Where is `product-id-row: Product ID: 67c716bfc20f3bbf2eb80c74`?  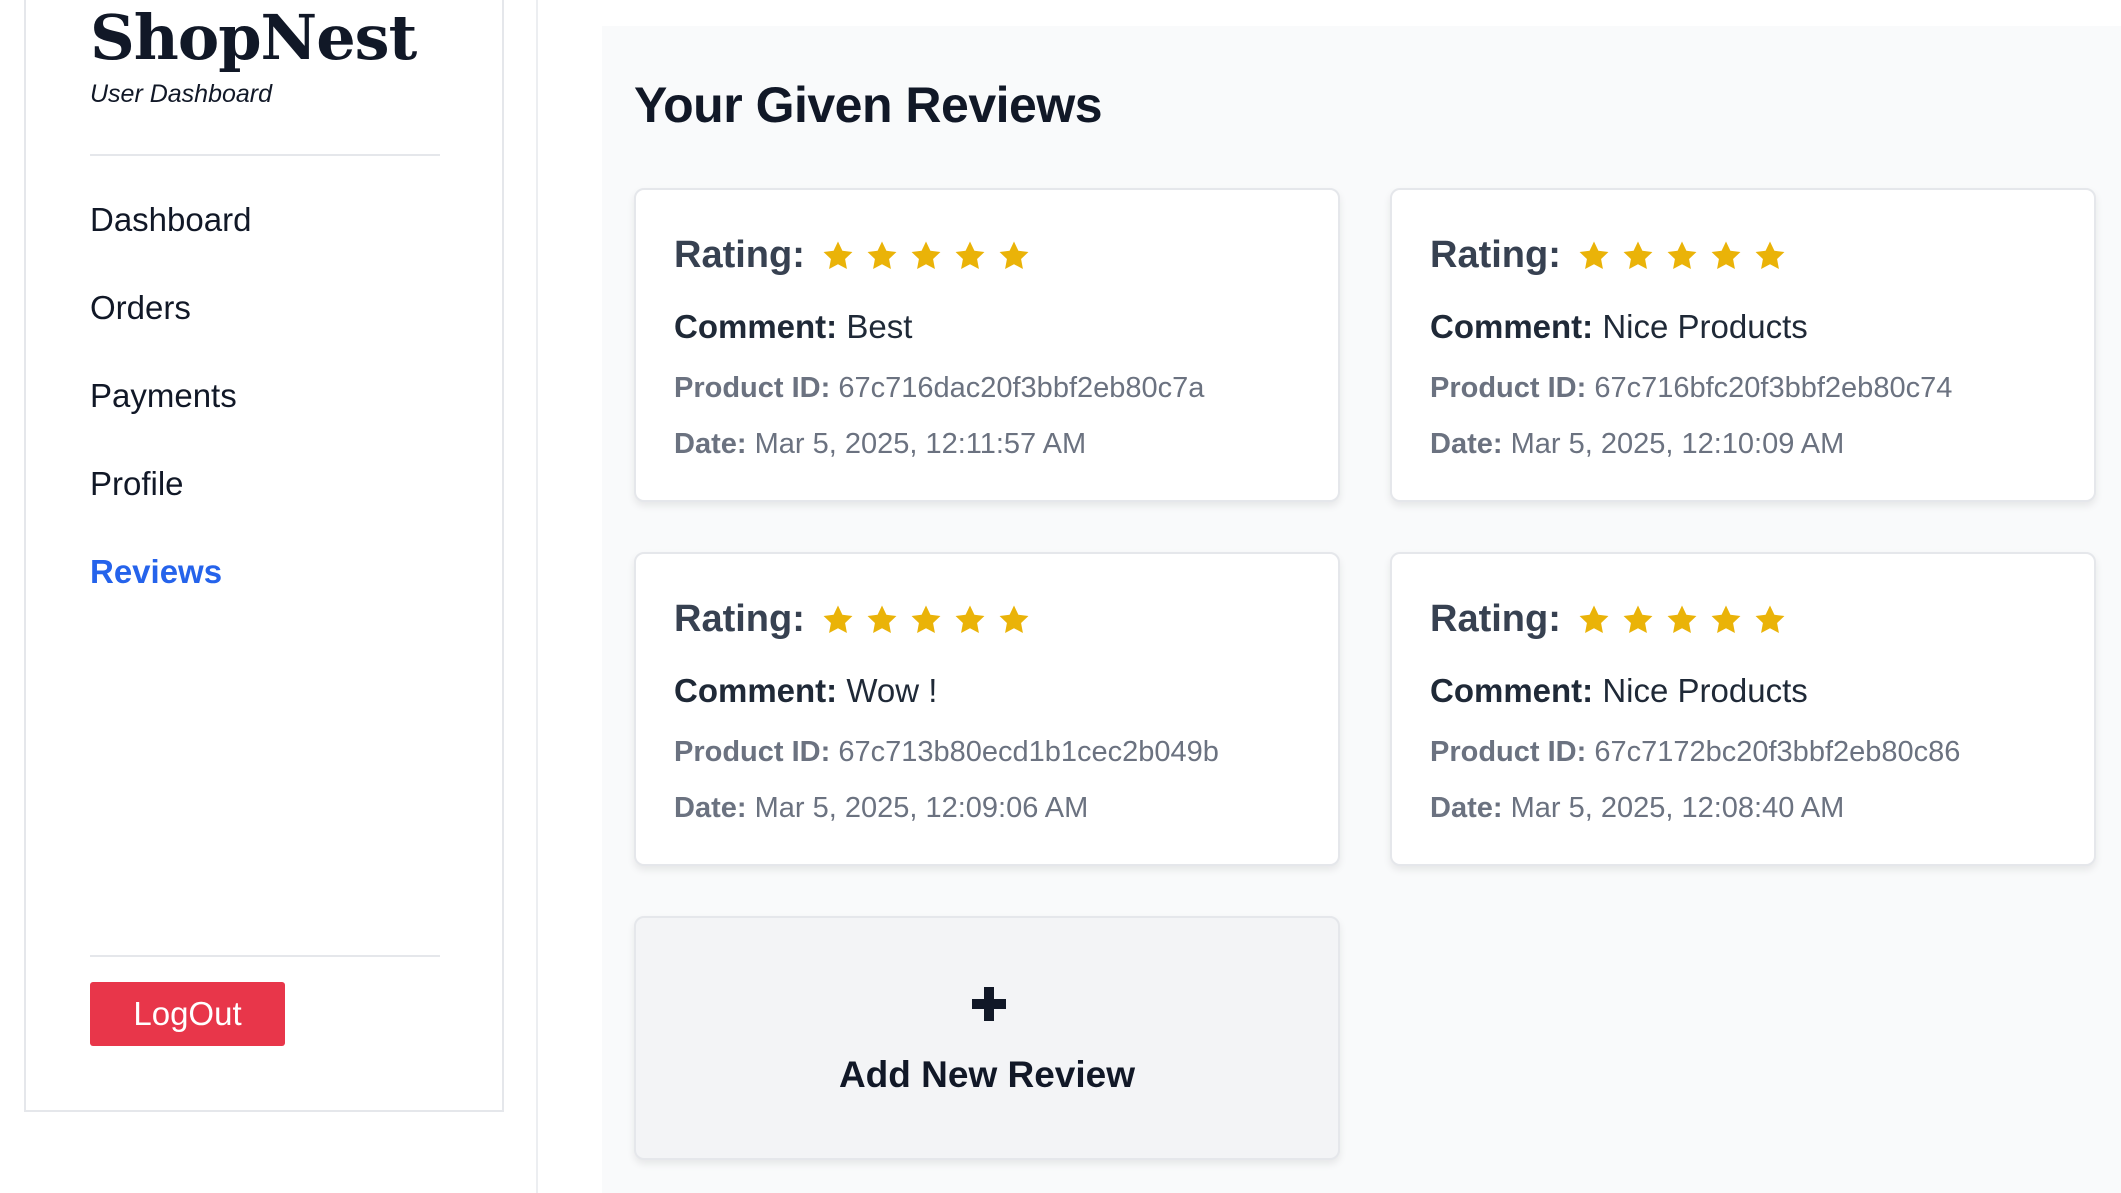
product-id-row: Product ID: 67c716bfc20f3bbf2eb80c74 is located at coordinates (1691, 388).